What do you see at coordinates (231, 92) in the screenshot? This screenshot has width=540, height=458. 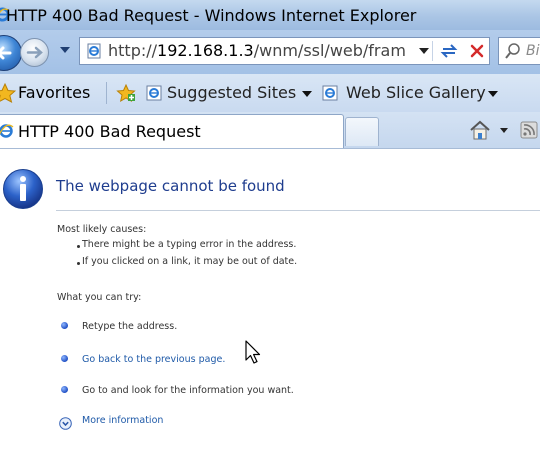 I see `suggested-sites-button: Suggested Sites` at bounding box center [231, 92].